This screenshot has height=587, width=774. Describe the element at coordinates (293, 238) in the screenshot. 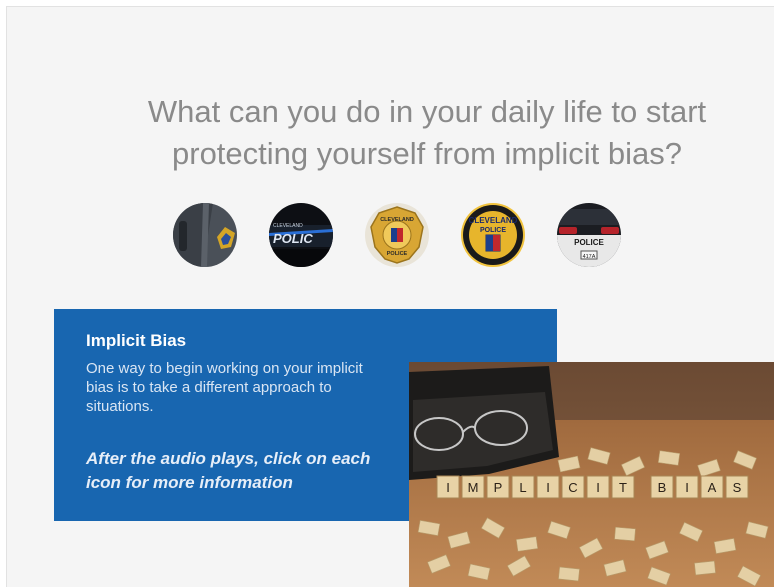

I see `svg-text: POLIC` at that location.